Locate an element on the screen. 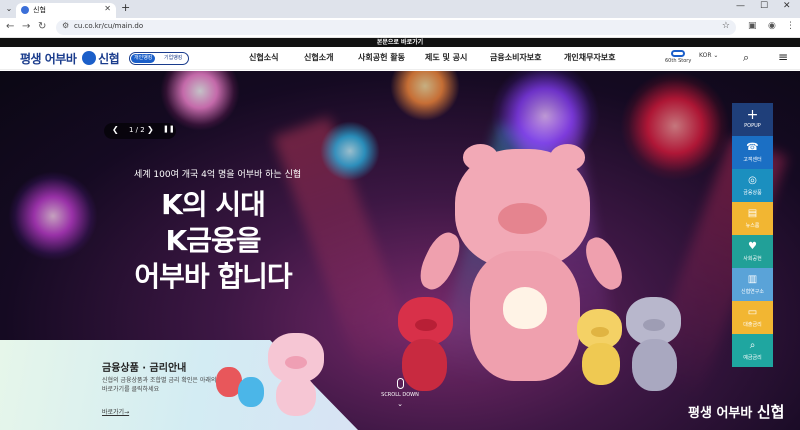  quick-customer-center: ☎ 고객센터 is located at coordinates (752, 152).